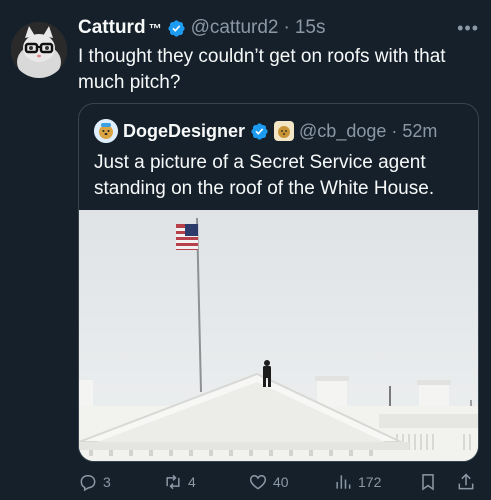  I want to click on tweet-timestamp: 15s, so click(310, 28).